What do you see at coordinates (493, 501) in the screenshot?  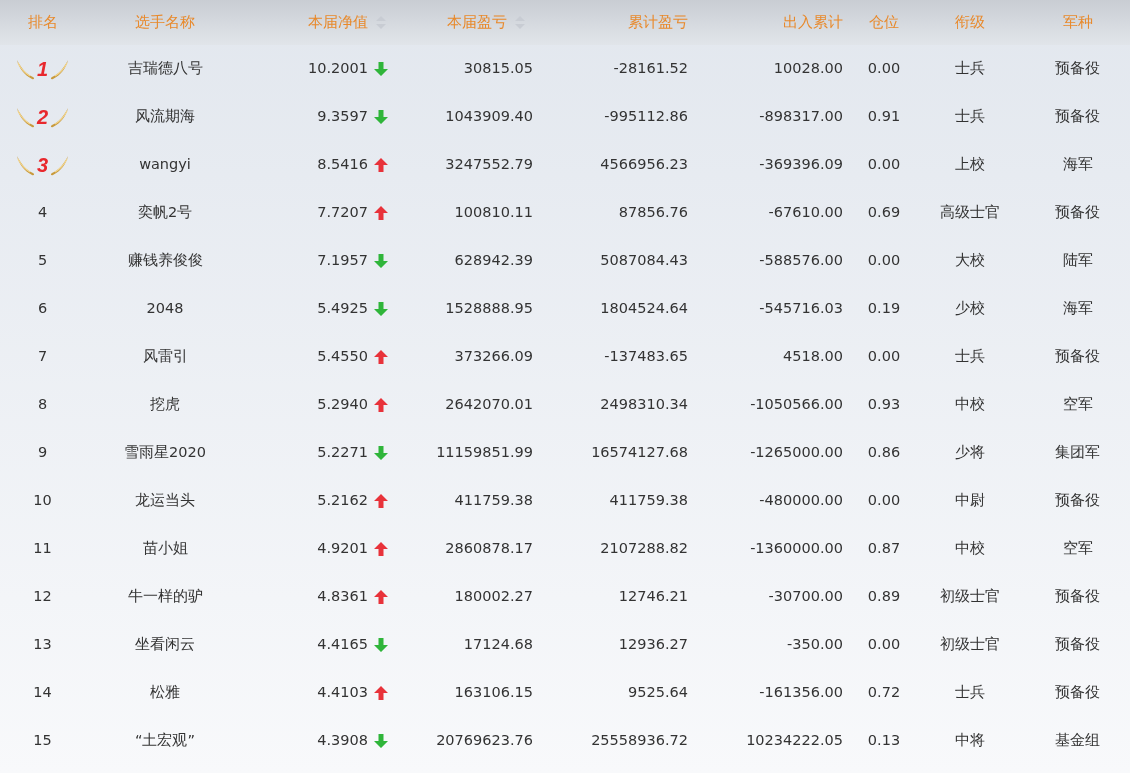 I see `session-profit: 411759.38` at bounding box center [493, 501].